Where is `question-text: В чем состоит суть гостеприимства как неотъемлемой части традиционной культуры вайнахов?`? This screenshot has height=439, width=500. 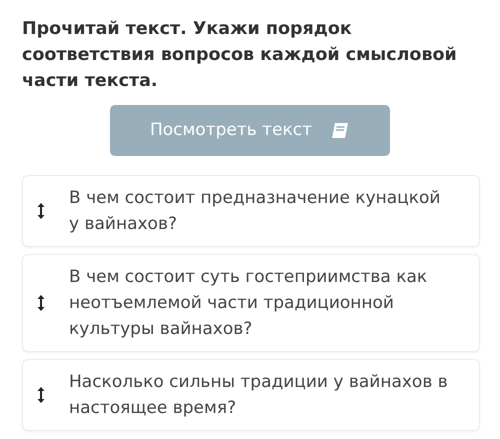 question-text: В чем состоит суть гостеприимства как неотъемлемой части традиционной культуры вайнахов? is located at coordinates (248, 303).